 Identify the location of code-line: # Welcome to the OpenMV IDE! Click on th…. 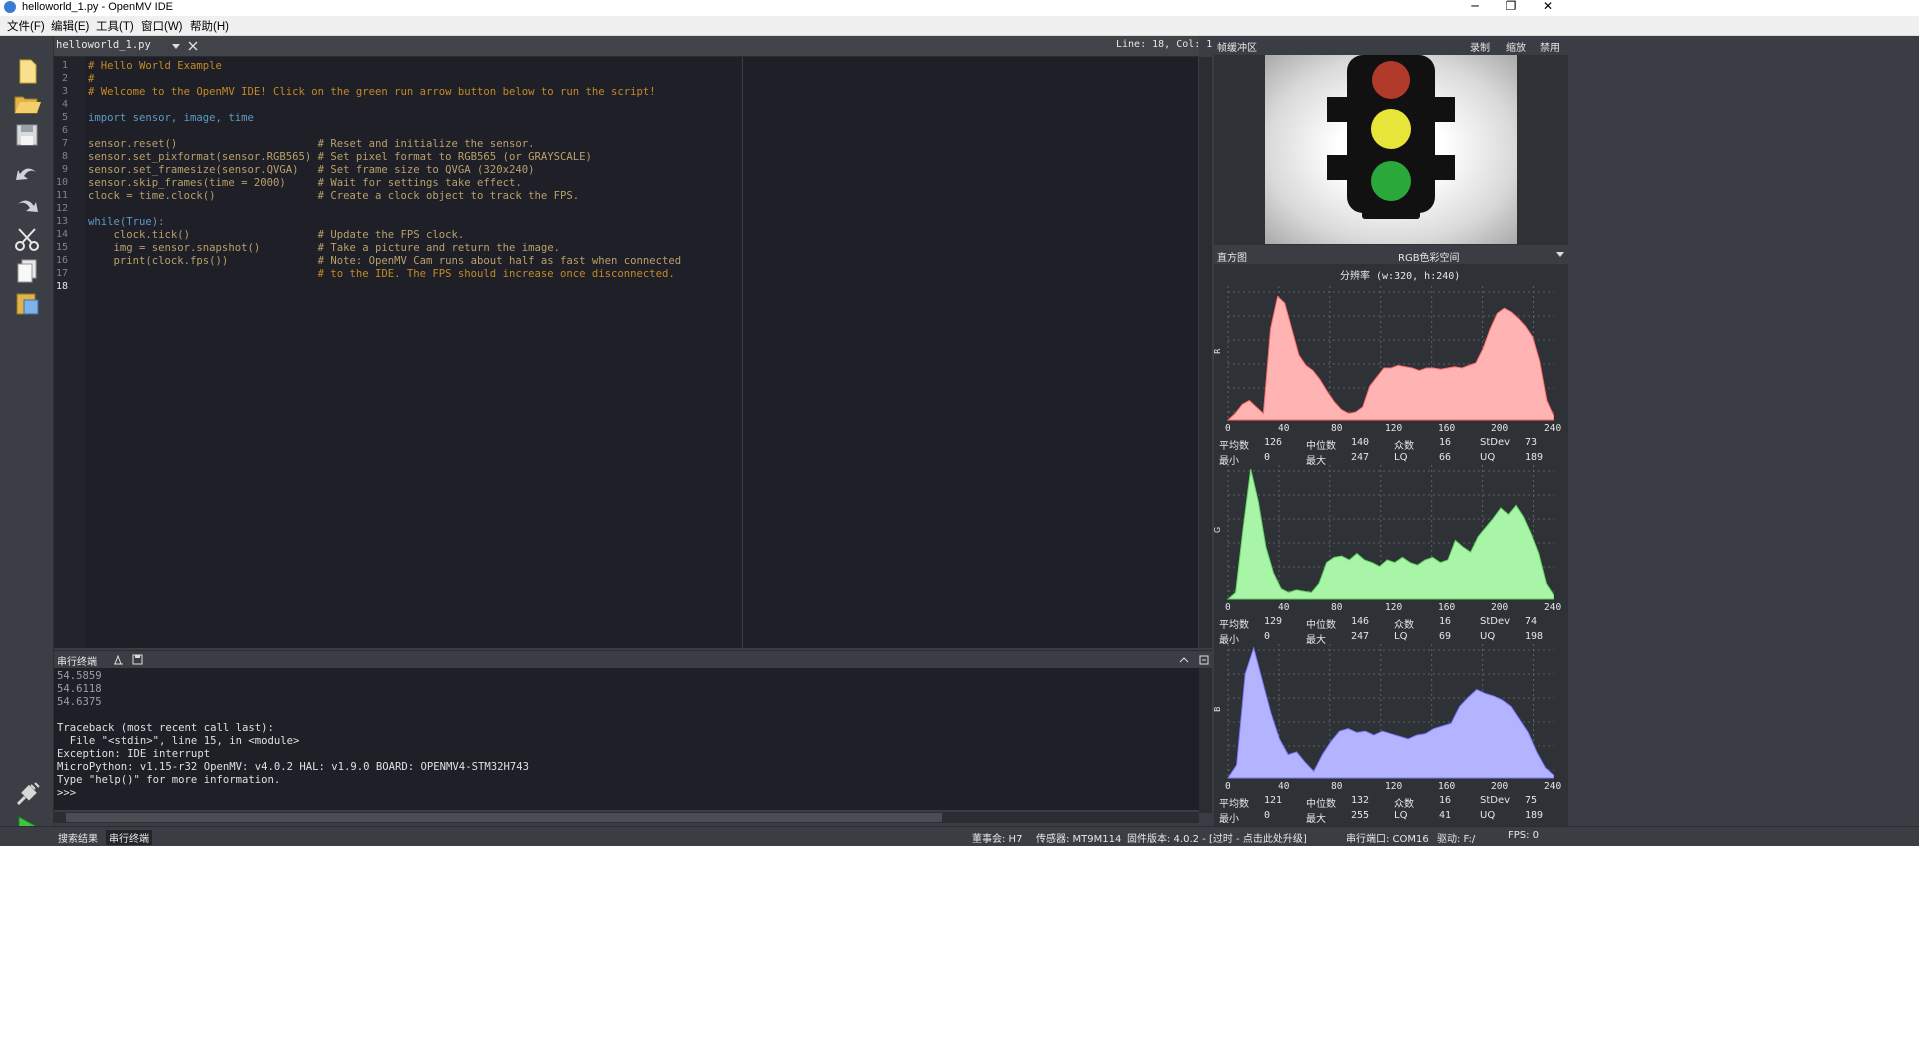
(372, 92).